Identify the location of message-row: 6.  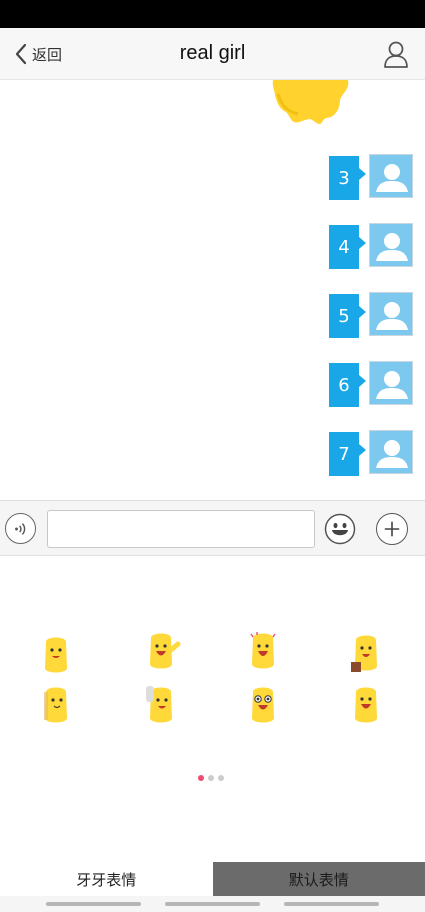
(372, 384).